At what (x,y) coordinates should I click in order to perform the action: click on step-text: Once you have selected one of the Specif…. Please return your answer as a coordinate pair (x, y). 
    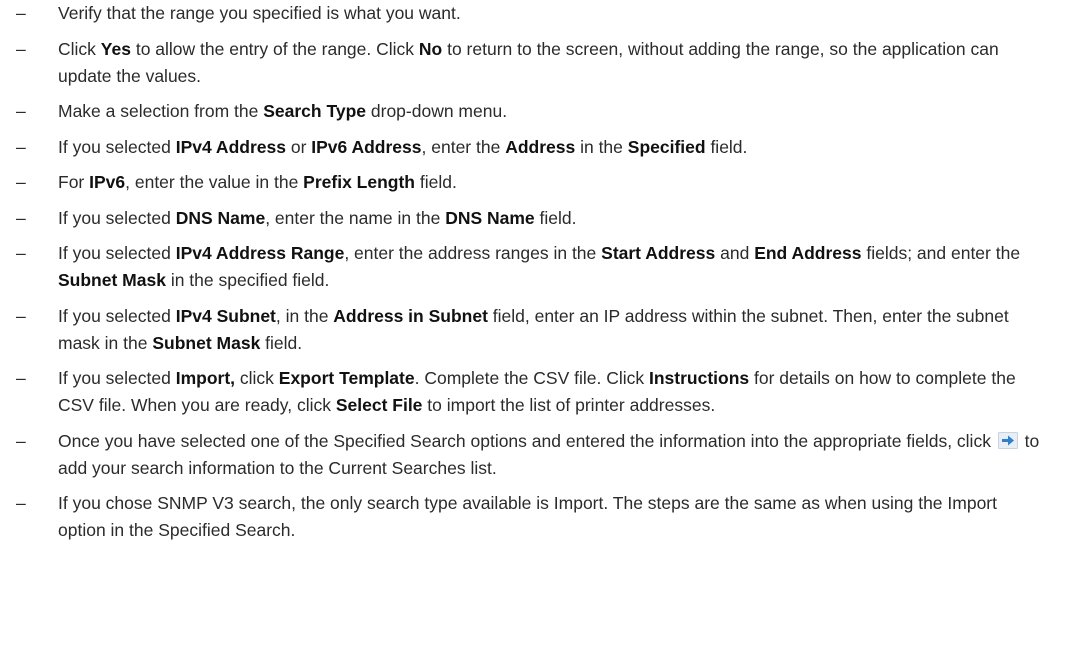
    Looking at the image, I should click on (573, 455).